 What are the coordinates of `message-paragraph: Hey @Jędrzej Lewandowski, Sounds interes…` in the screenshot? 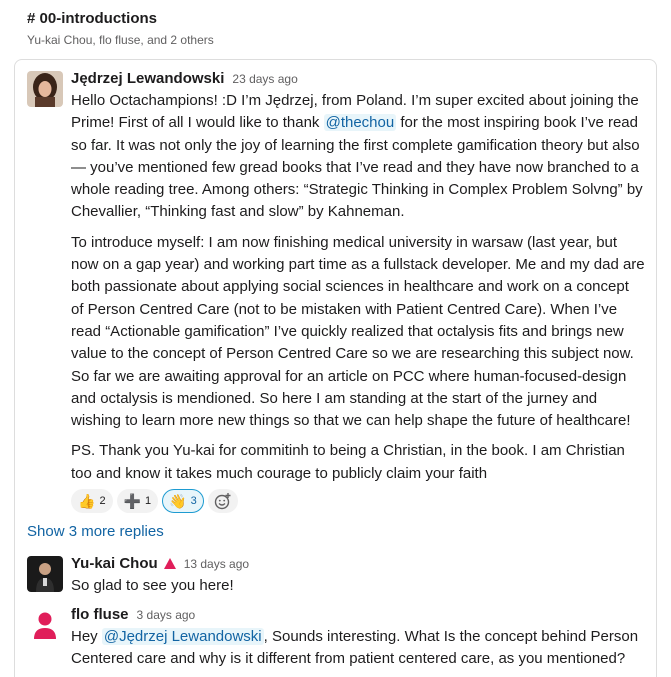 It's located at (358, 648).